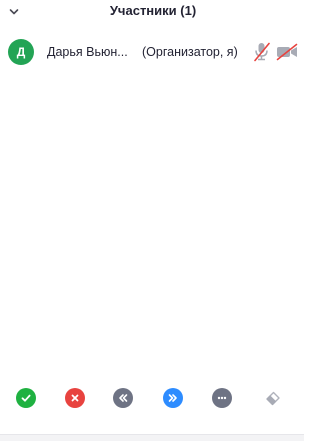 This screenshot has height=441, width=320. Describe the element at coordinates (287, 52) in the screenshot. I see `video-off-icon` at that location.